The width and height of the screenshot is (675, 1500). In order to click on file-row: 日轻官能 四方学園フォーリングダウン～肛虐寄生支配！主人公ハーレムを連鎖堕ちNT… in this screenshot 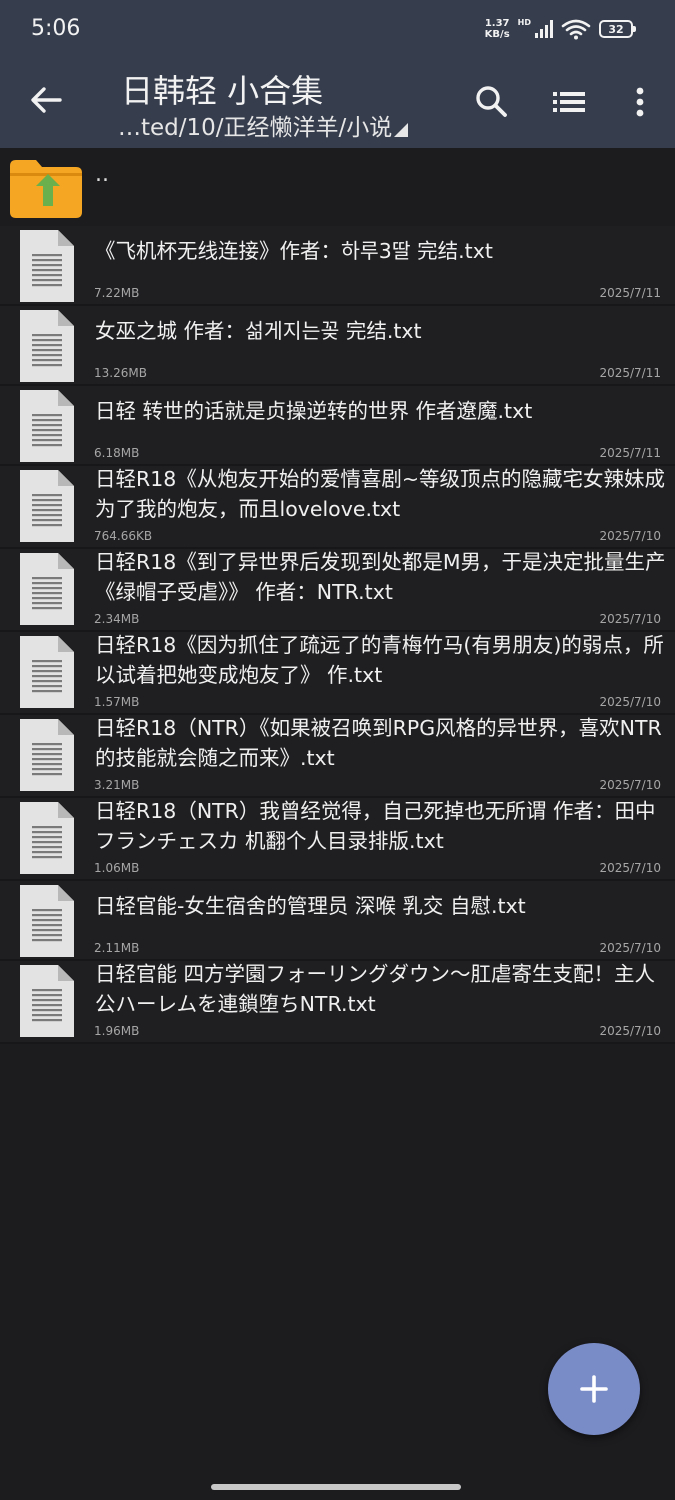, I will do `click(337, 1002)`.